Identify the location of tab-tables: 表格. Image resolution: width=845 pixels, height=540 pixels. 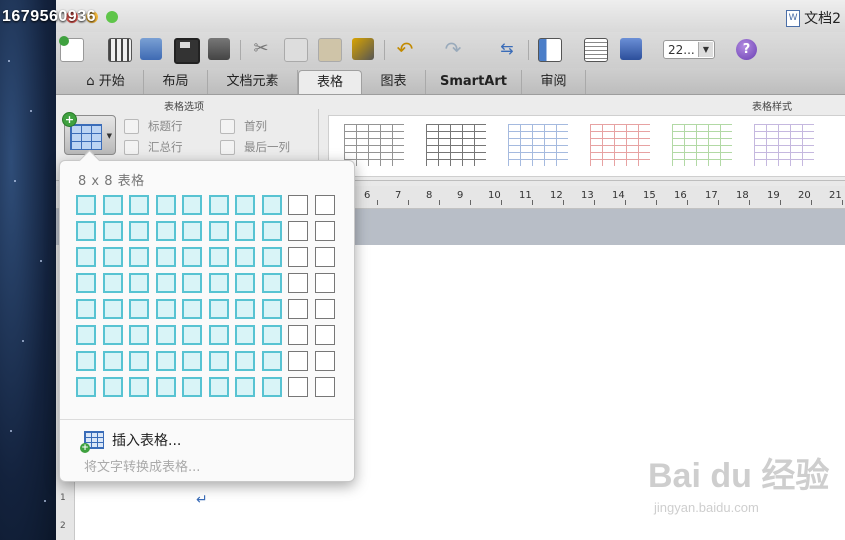
(330, 82).